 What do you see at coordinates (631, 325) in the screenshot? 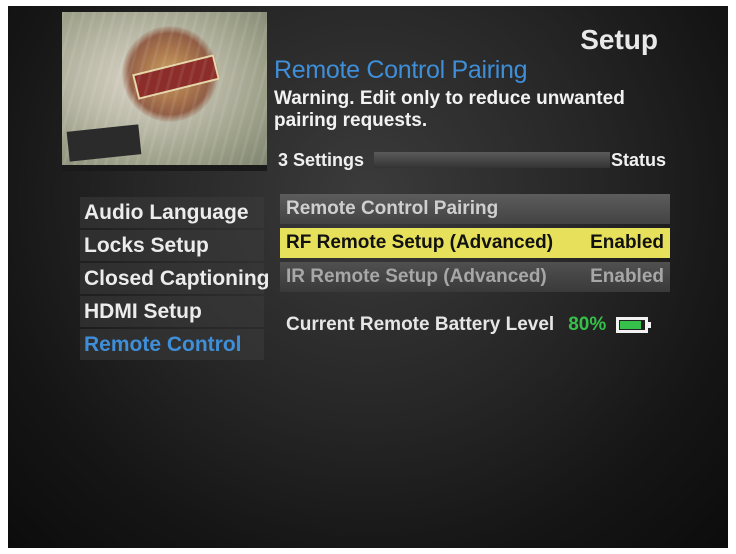
I see `battery-fill` at bounding box center [631, 325].